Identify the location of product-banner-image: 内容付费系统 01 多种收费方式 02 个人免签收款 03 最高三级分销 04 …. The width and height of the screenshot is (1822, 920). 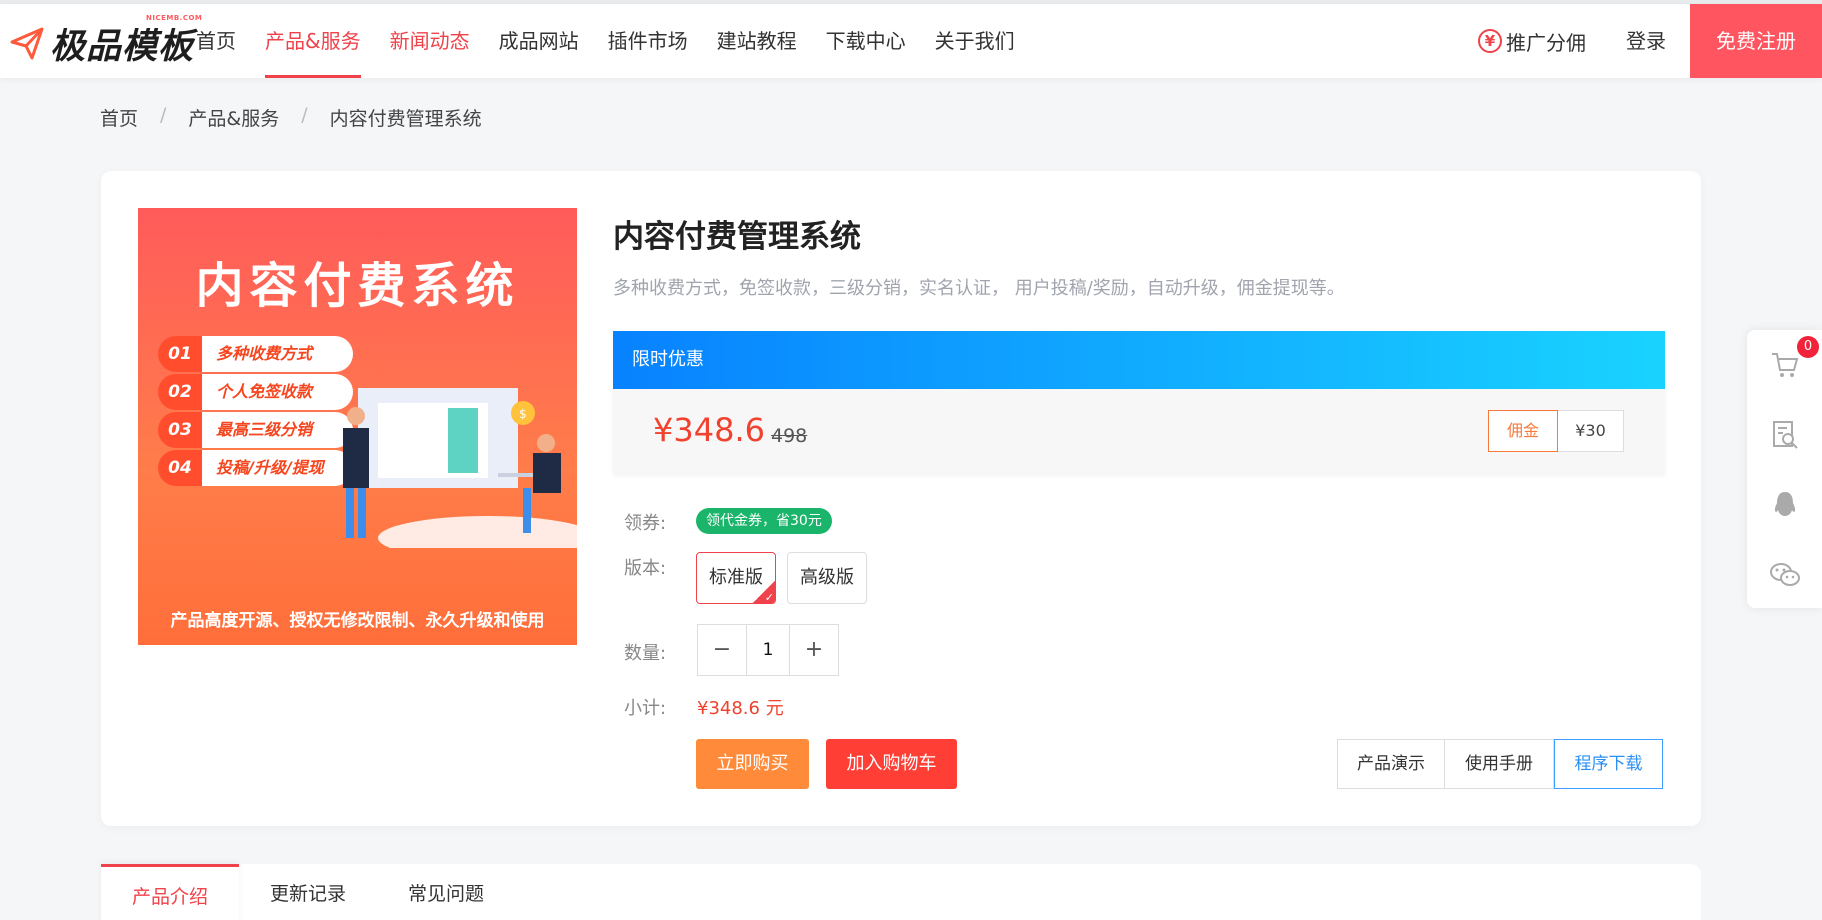
(357, 426).